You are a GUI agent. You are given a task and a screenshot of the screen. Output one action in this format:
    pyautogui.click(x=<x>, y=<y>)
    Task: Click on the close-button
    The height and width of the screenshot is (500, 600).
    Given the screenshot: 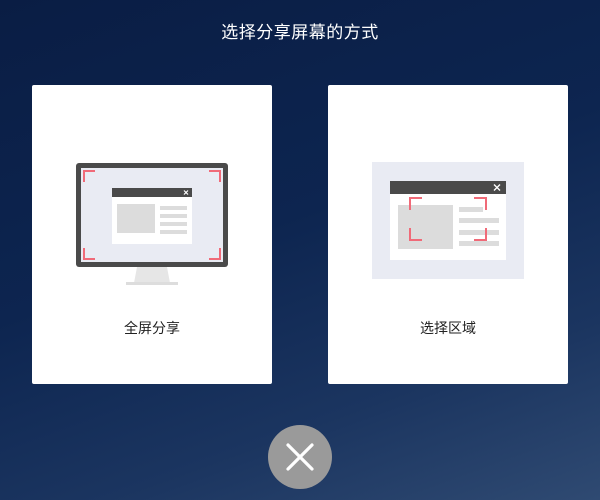 What is the action you would take?
    pyautogui.click(x=300, y=457)
    